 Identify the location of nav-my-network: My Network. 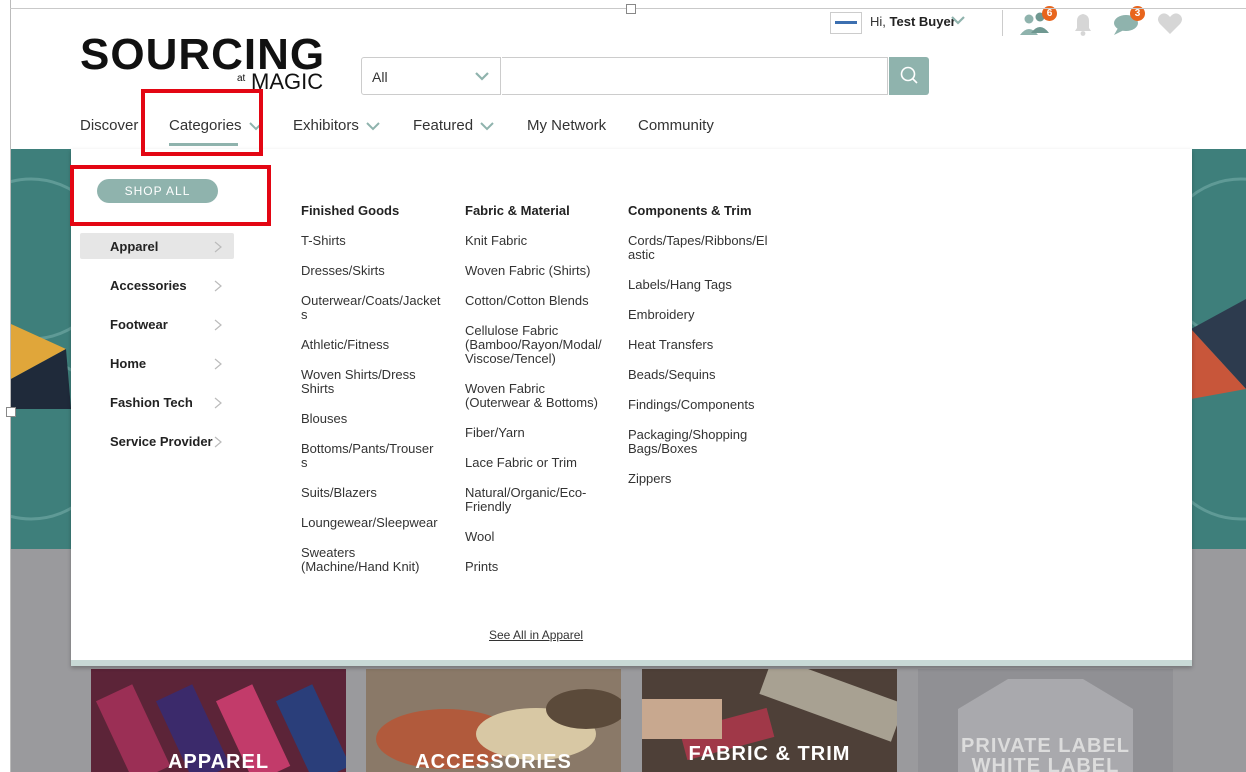
(566, 125).